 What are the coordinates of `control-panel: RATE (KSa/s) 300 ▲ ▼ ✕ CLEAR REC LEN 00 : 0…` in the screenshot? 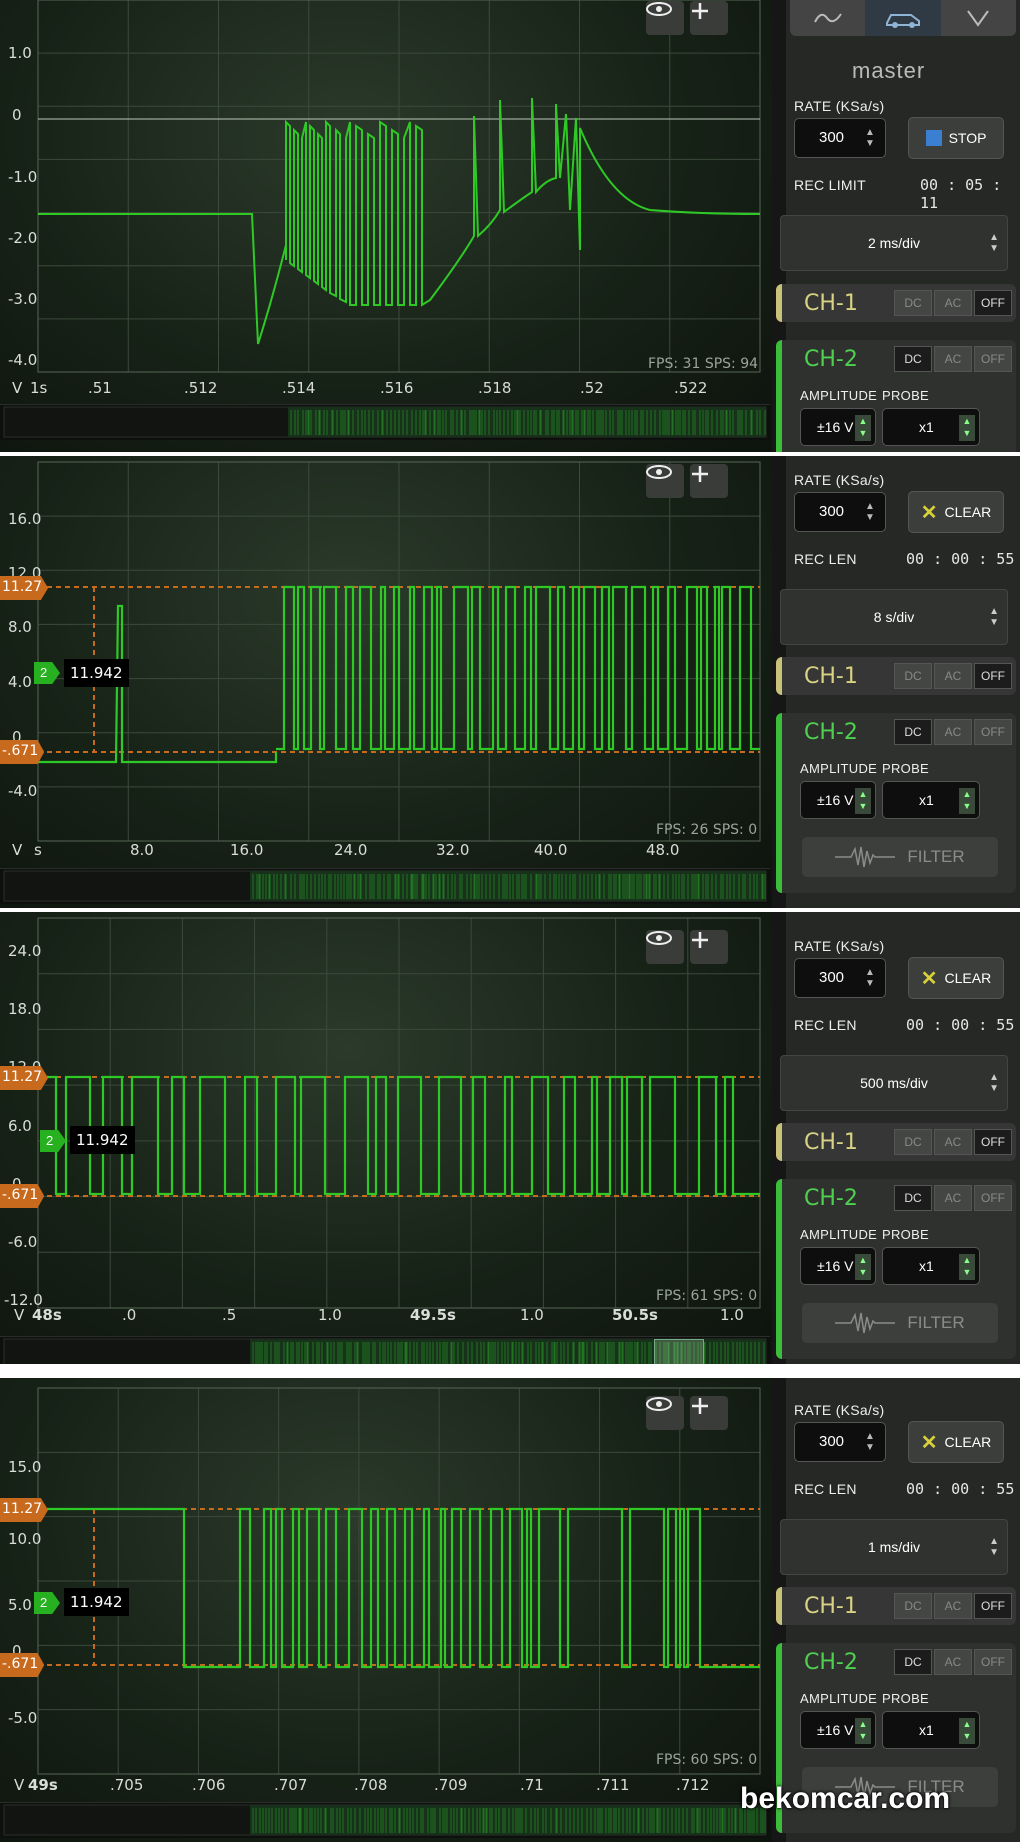 It's located at (896, 1138).